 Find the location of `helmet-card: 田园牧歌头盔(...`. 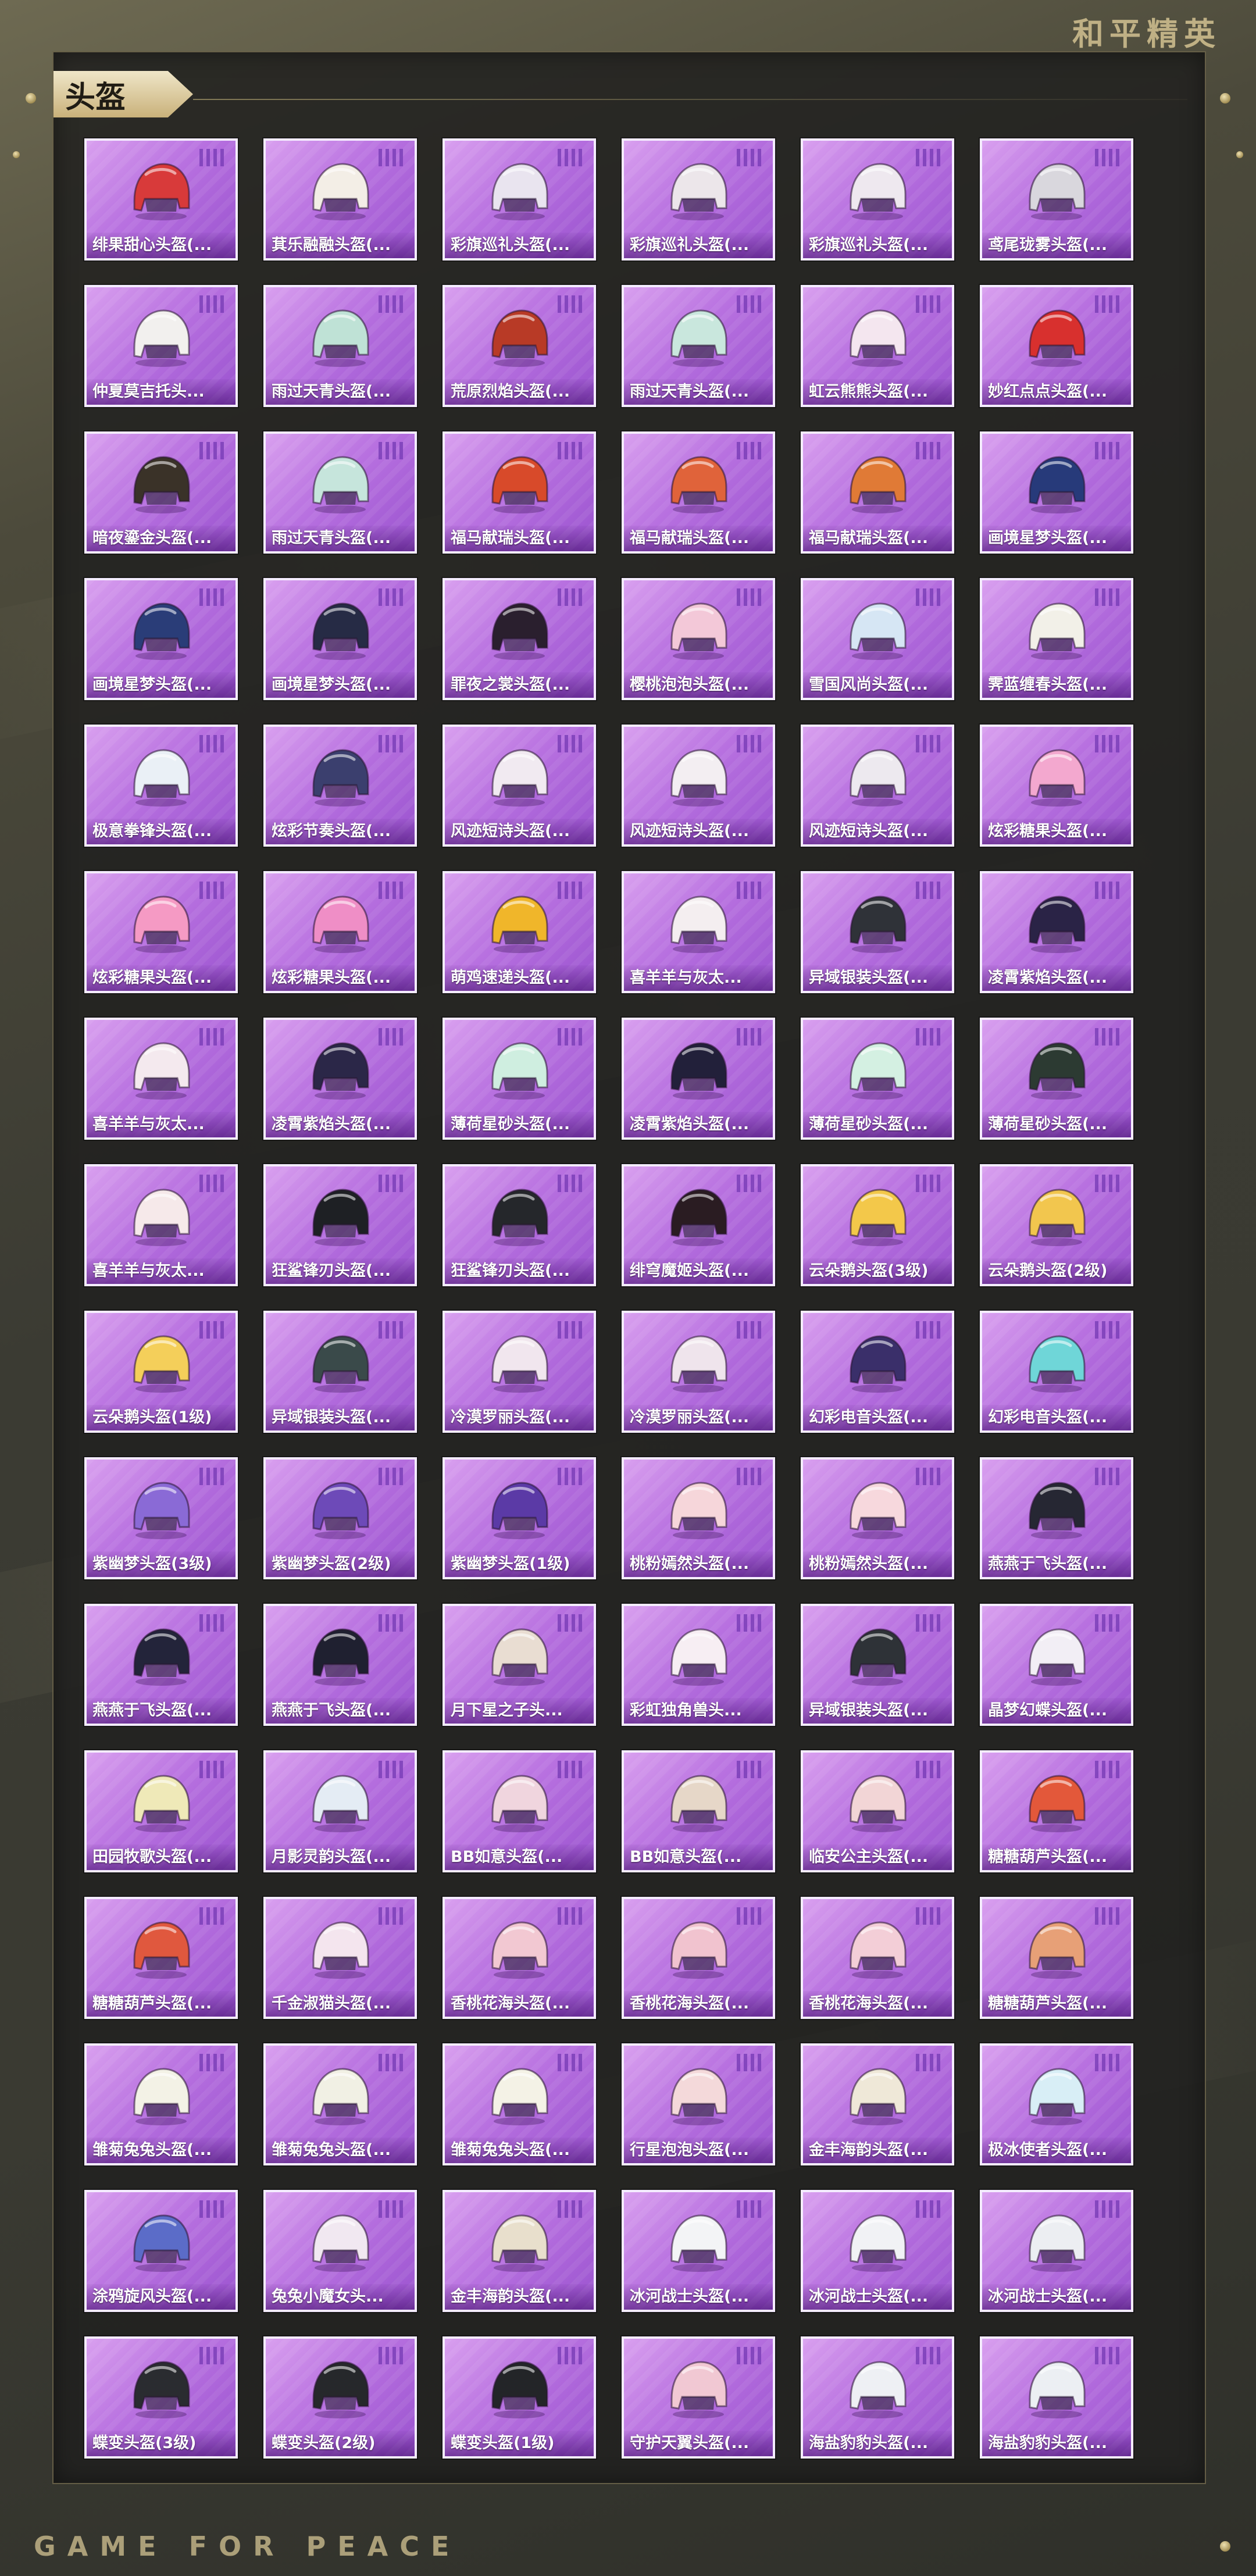

helmet-card: 田园牧歌头盔(... is located at coordinates (161, 1811).